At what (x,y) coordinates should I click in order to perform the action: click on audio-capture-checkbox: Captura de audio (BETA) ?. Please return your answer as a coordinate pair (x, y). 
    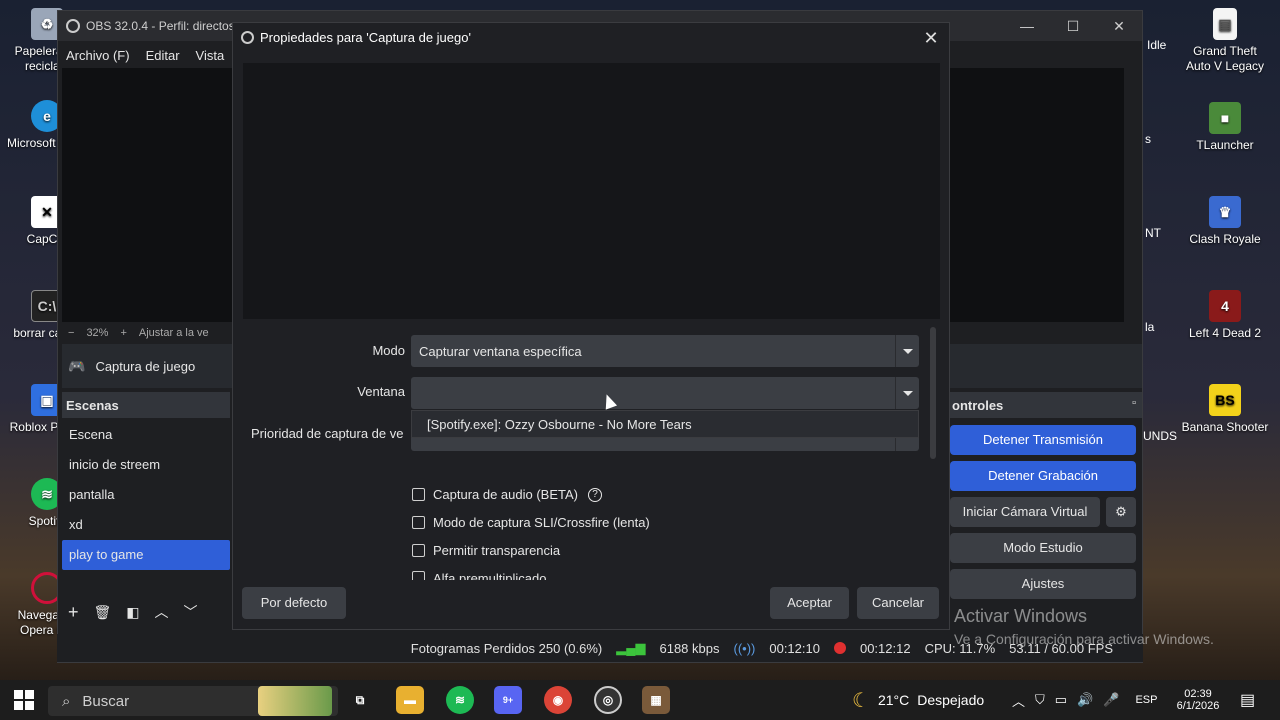
    Looking at the image, I should click on (507, 494).